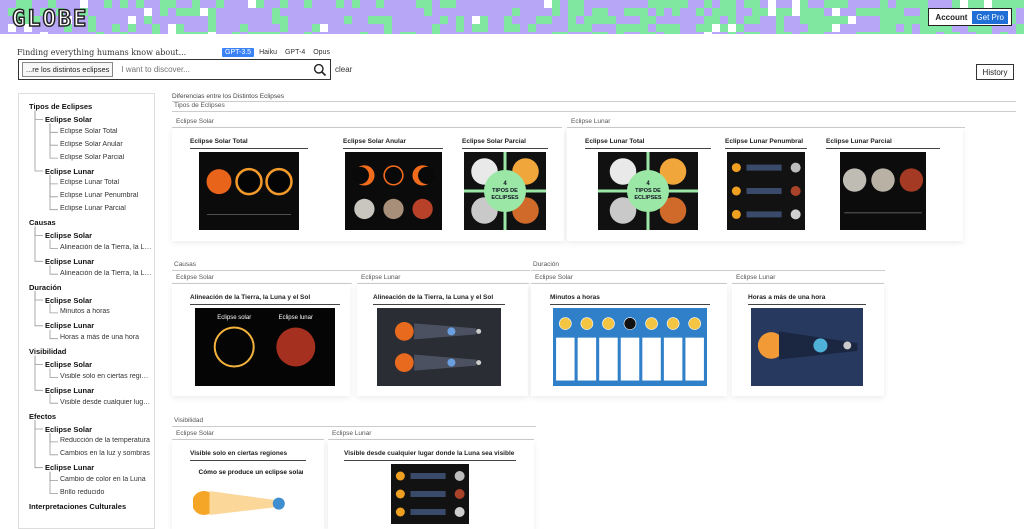 This screenshot has width=1024, height=529. I want to click on card-title: Eclipse Lunar Parcial, so click(859, 141).